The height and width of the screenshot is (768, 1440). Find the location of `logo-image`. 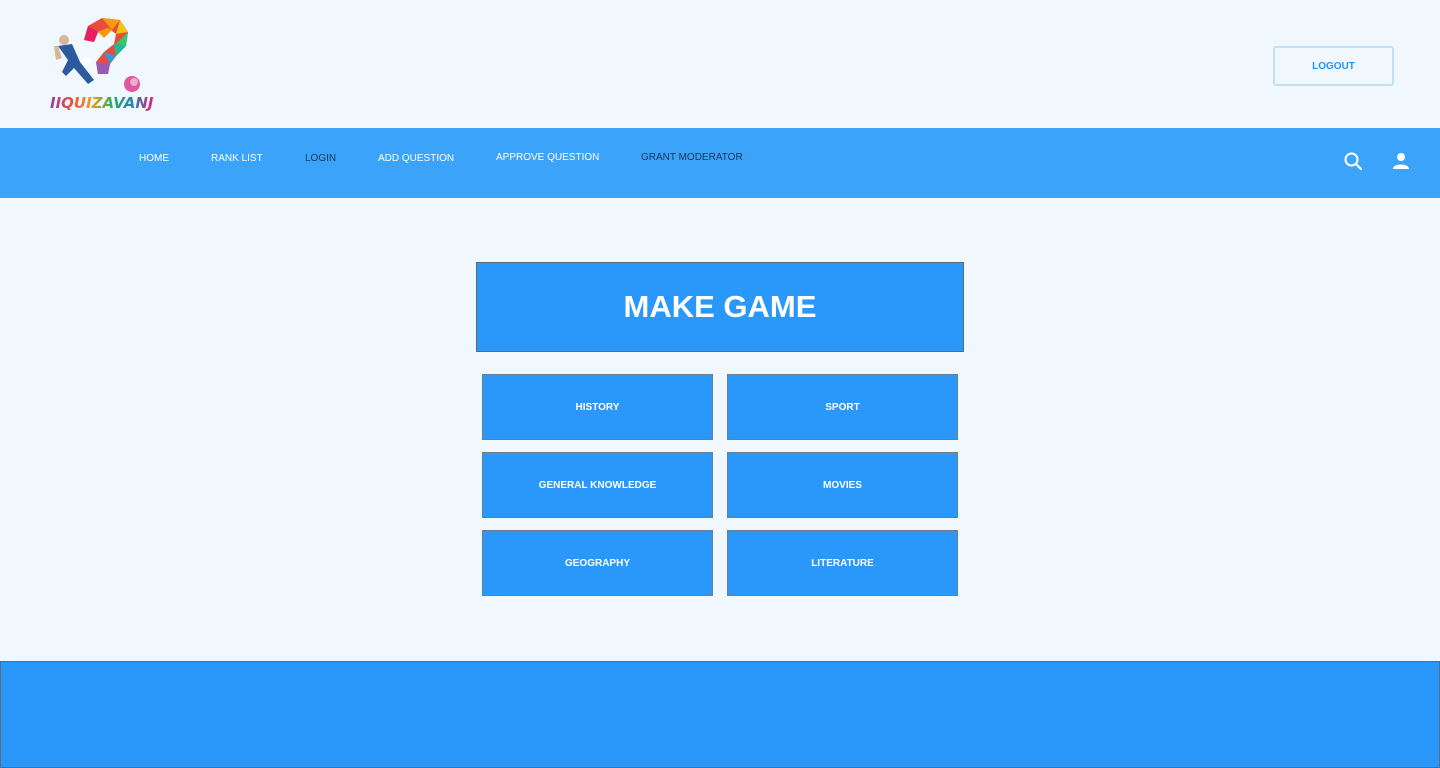

logo-image is located at coordinates (97, 55).